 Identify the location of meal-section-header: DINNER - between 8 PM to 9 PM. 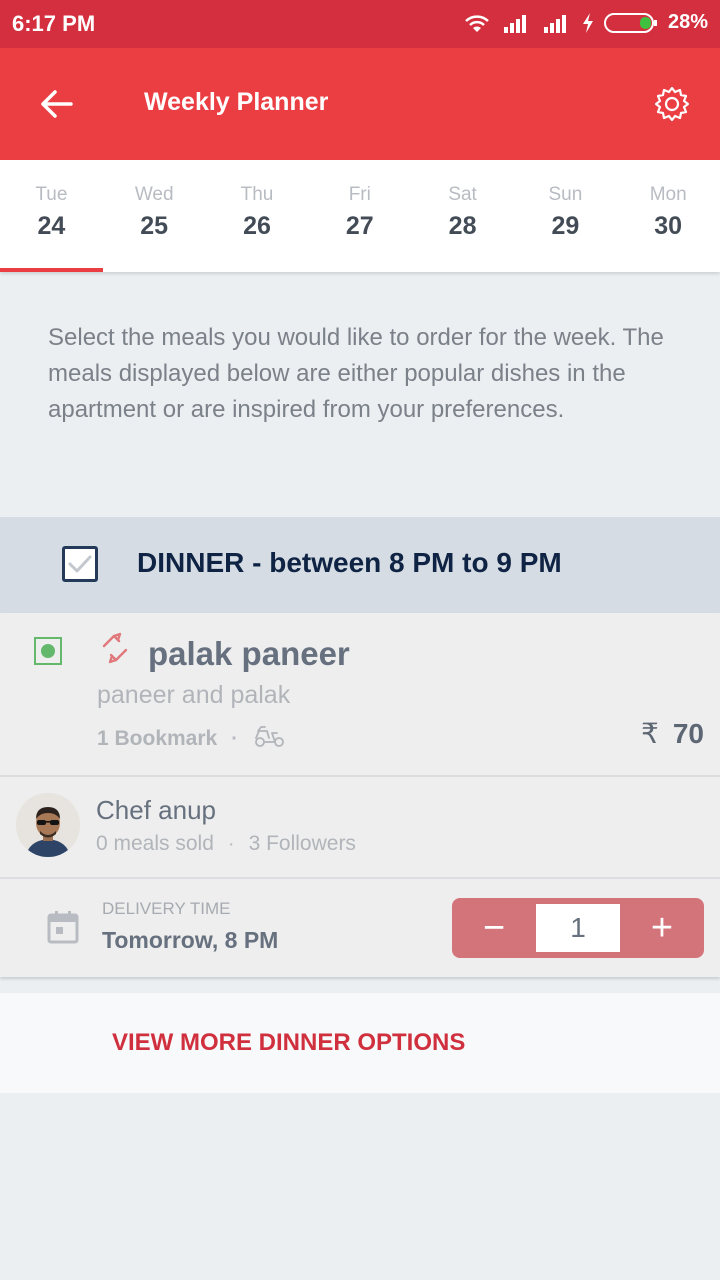
(360, 565).